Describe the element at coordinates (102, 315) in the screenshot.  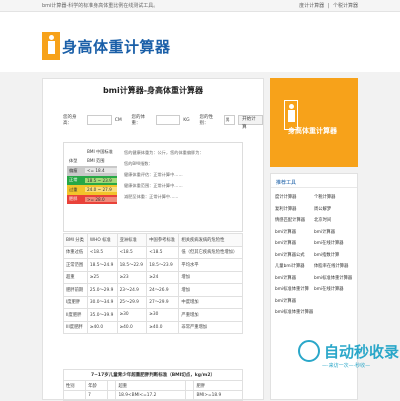
I see `table-cell: 35.0～39.9` at that location.